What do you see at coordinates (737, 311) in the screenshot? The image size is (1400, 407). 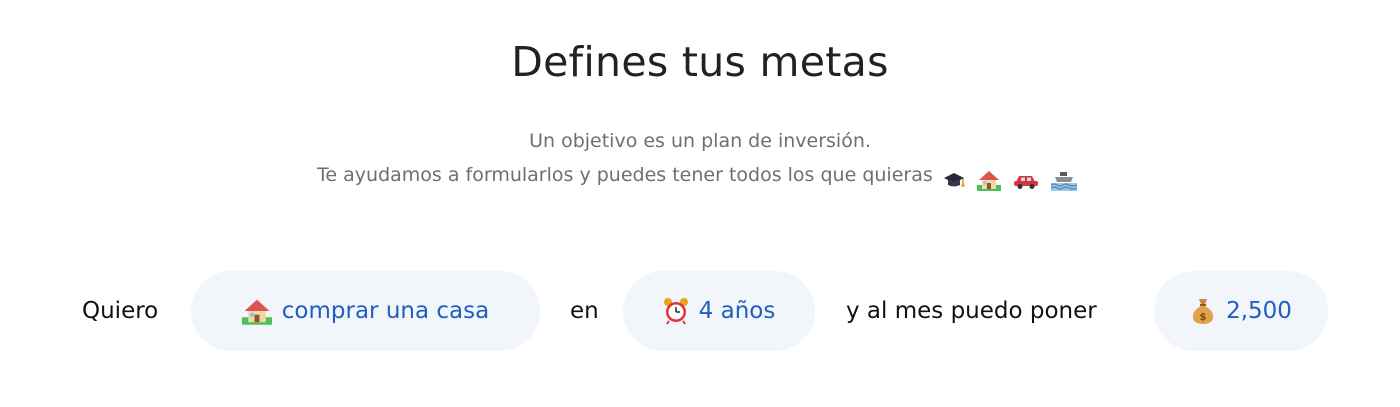 I see `time-value: 4 años` at bounding box center [737, 311].